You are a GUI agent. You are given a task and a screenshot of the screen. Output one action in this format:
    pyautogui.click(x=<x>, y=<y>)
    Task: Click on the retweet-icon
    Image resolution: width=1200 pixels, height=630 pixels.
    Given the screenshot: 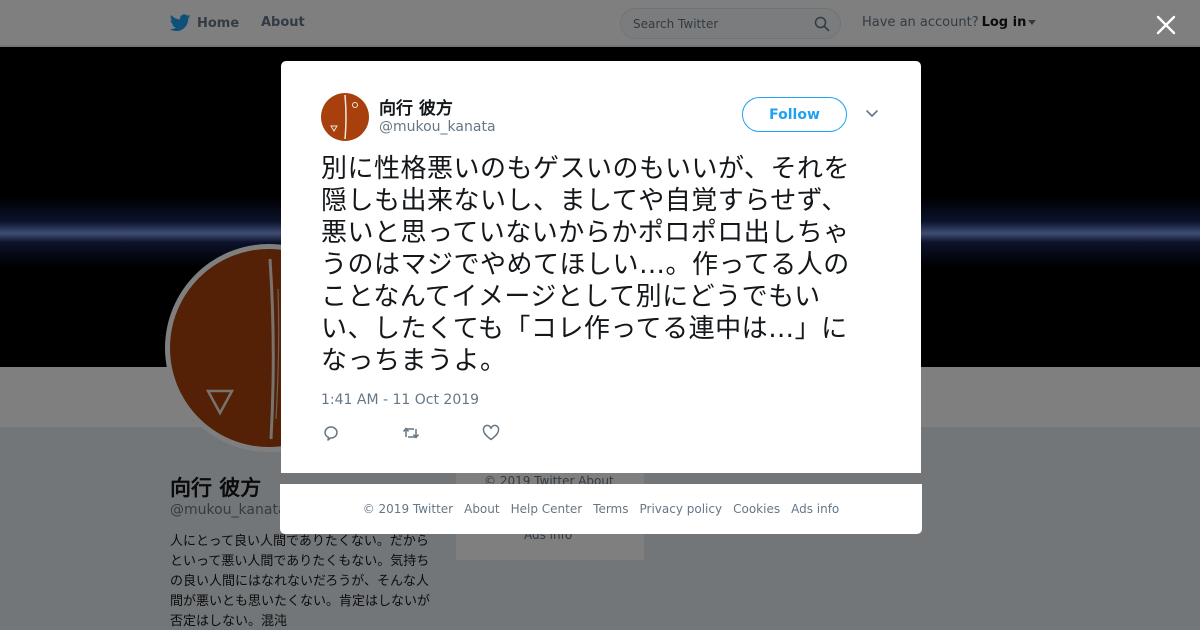 What is the action you would take?
    pyautogui.click(x=411, y=433)
    